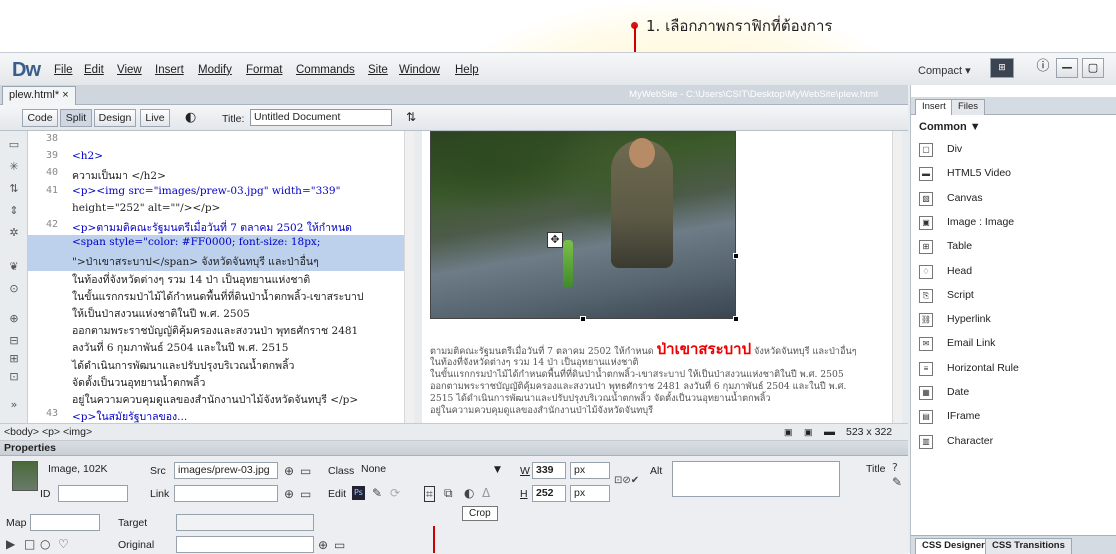 The height and width of the screenshot is (554, 1116). I want to click on crop-icon: ⌗, so click(429, 494).